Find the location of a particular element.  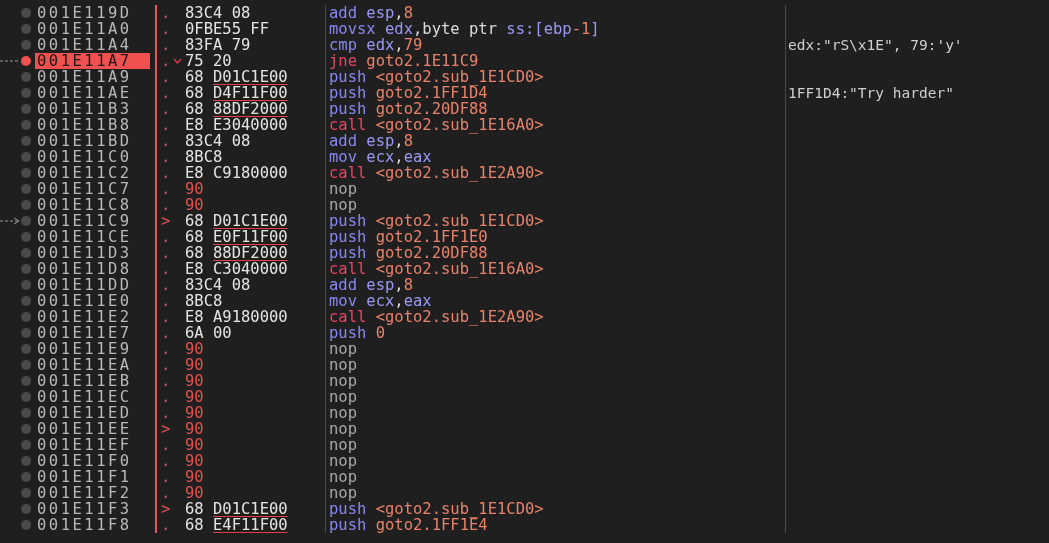

row-marker: > is located at coordinates (166, 509).